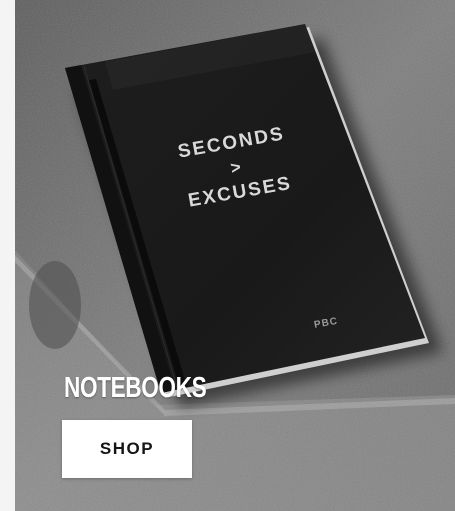 The height and width of the screenshot is (511, 455). I want to click on page-edge-strip, so click(7, 255).